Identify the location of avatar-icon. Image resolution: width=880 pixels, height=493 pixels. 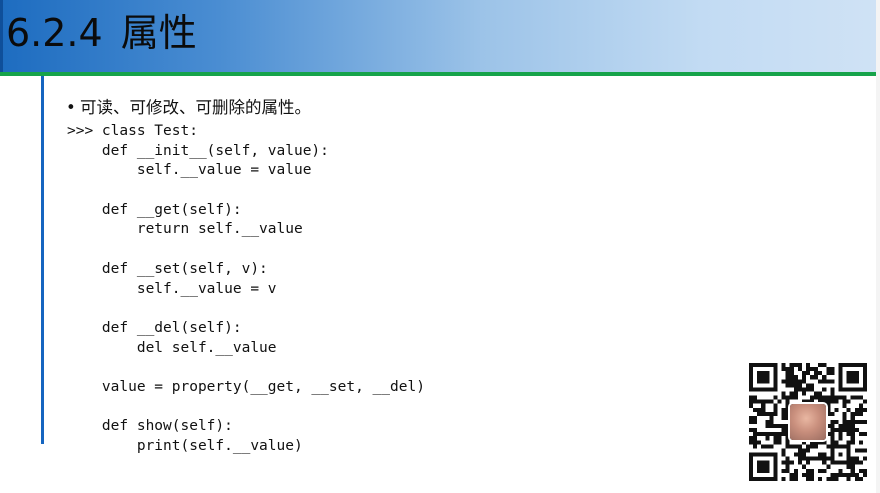
(808, 422).